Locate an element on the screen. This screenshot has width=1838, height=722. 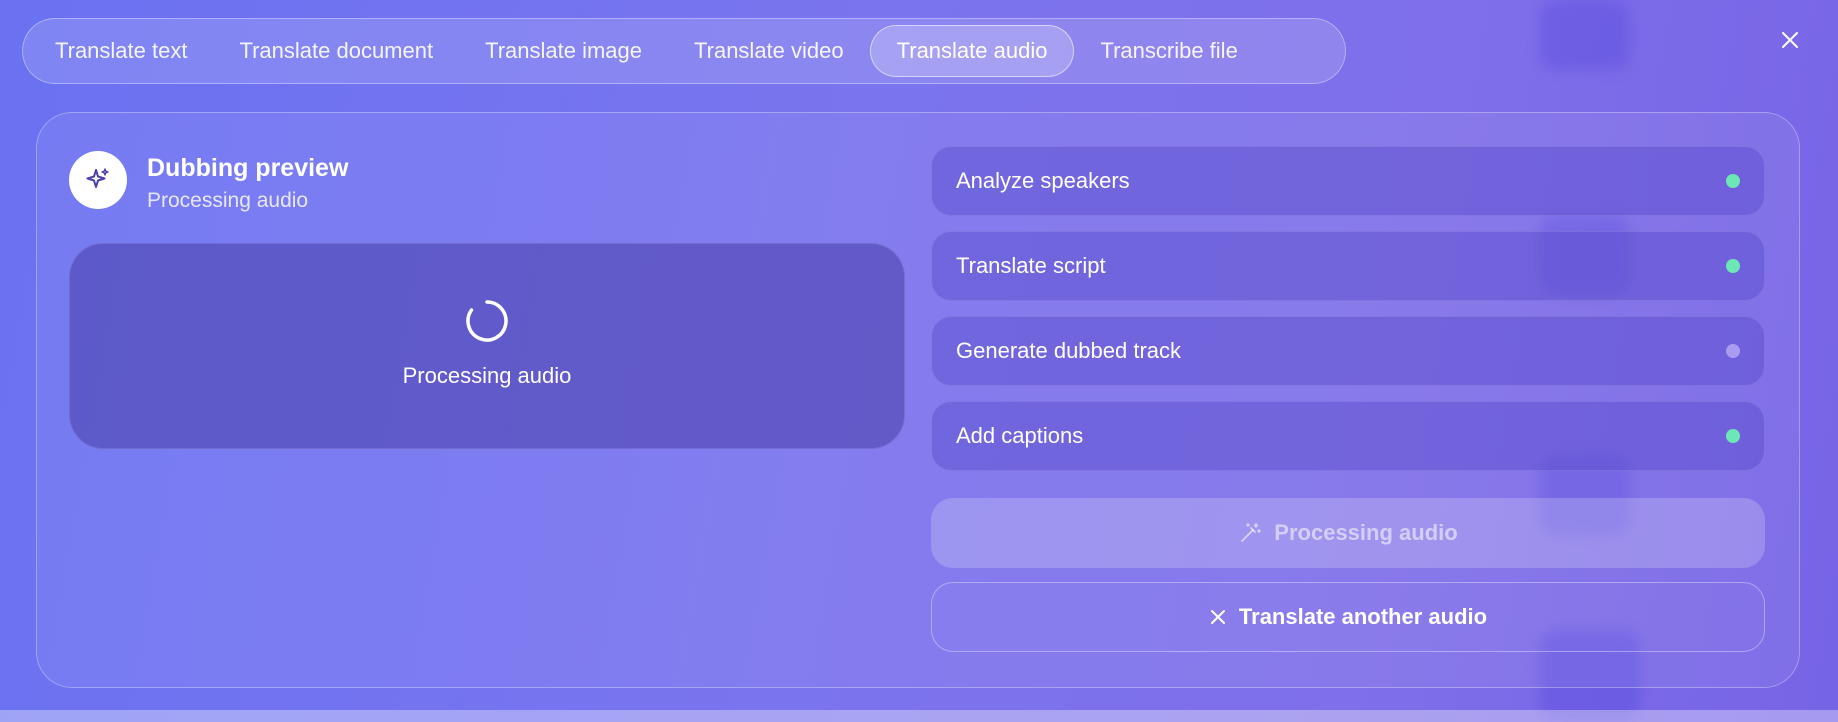
step-translate-script: Translate script is located at coordinates (1348, 266).